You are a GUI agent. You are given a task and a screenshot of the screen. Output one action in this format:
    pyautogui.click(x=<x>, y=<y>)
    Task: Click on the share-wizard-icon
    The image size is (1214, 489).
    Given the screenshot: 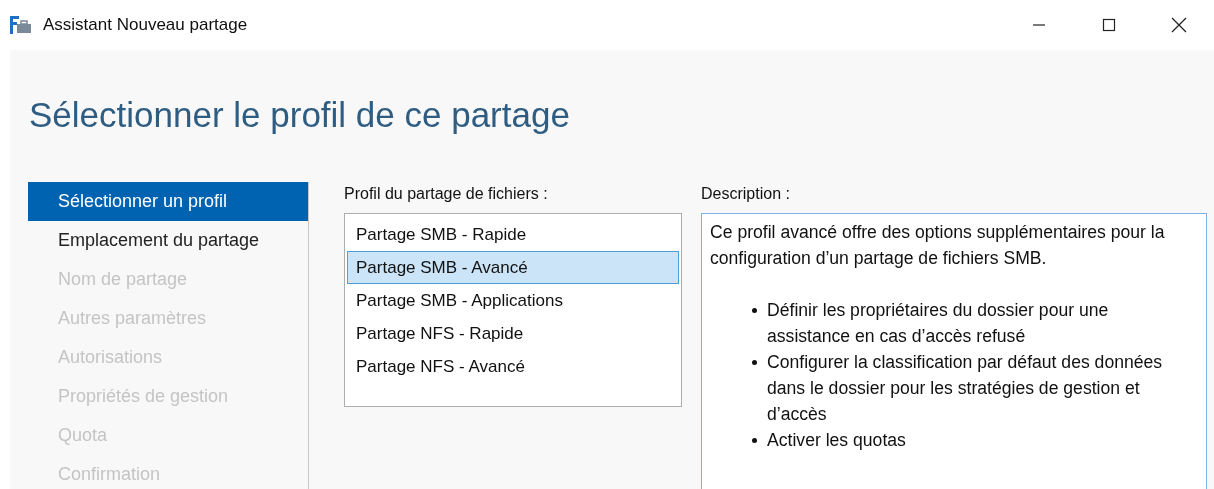 What is the action you would take?
    pyautogui.click(x=21, y=25)
    